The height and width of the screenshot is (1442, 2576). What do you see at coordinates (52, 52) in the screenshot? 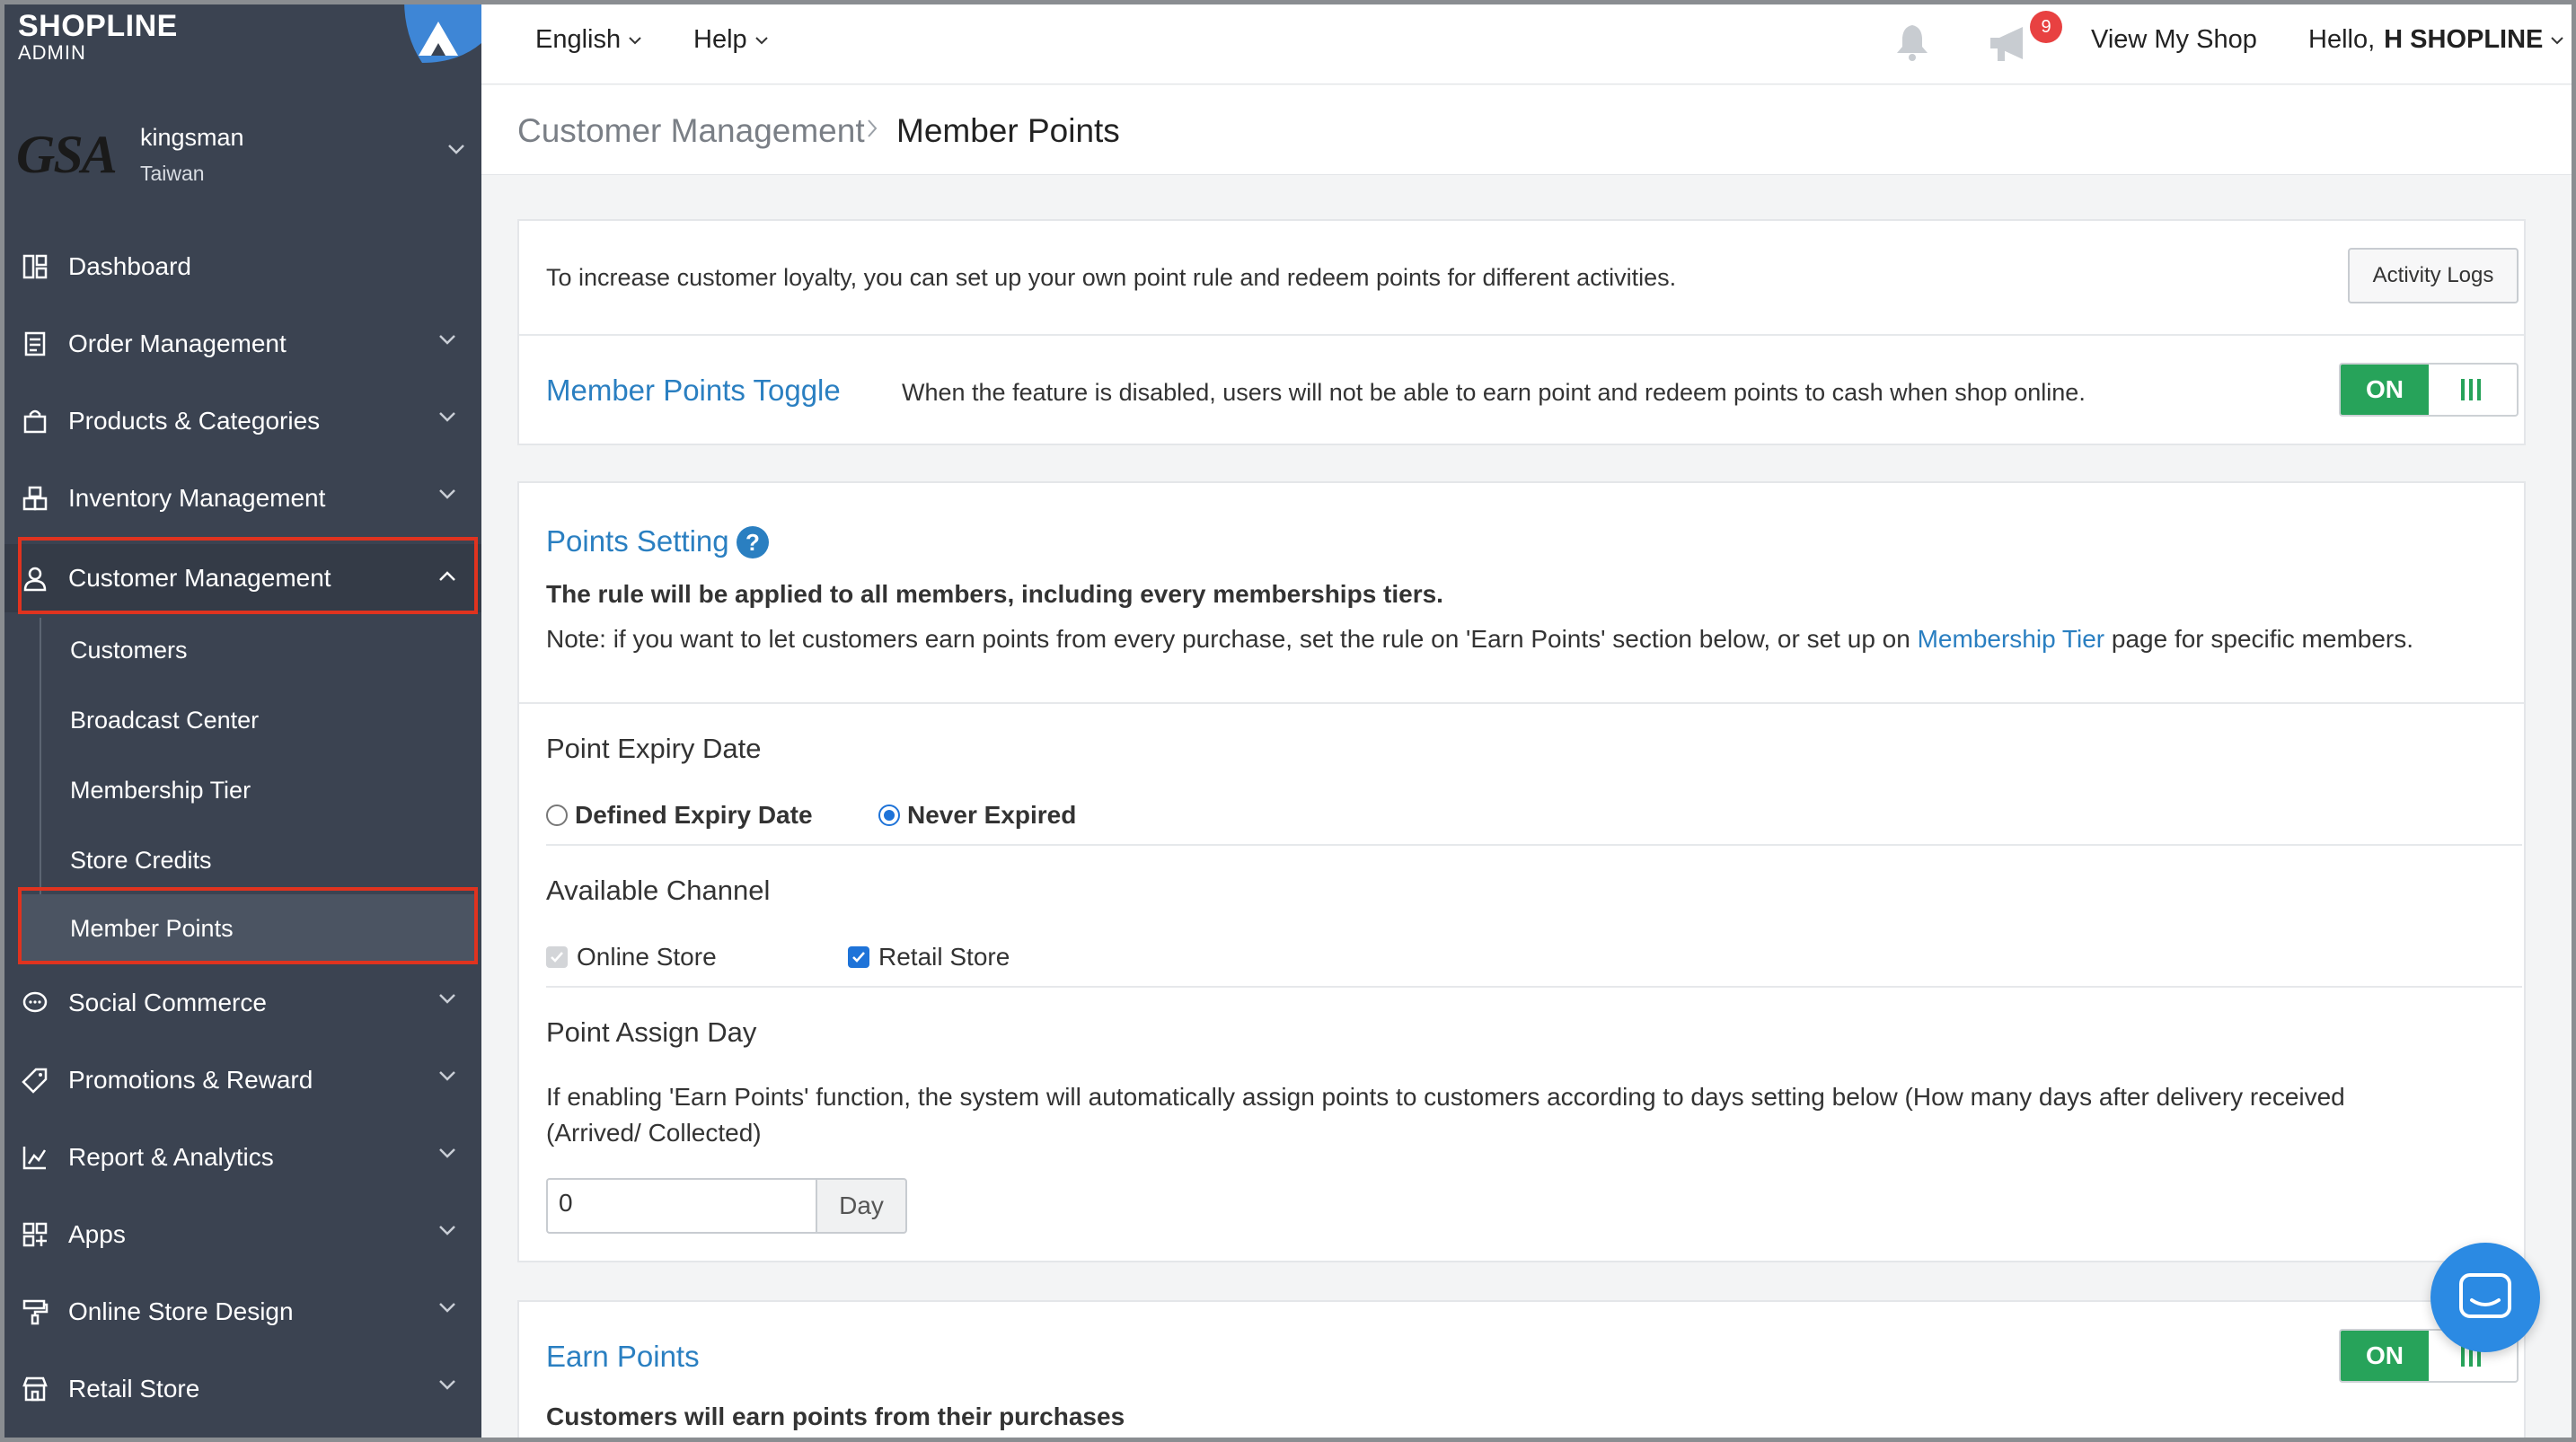
I see `brand-subtitle: ADMIN` at bounding box center [52, 52].